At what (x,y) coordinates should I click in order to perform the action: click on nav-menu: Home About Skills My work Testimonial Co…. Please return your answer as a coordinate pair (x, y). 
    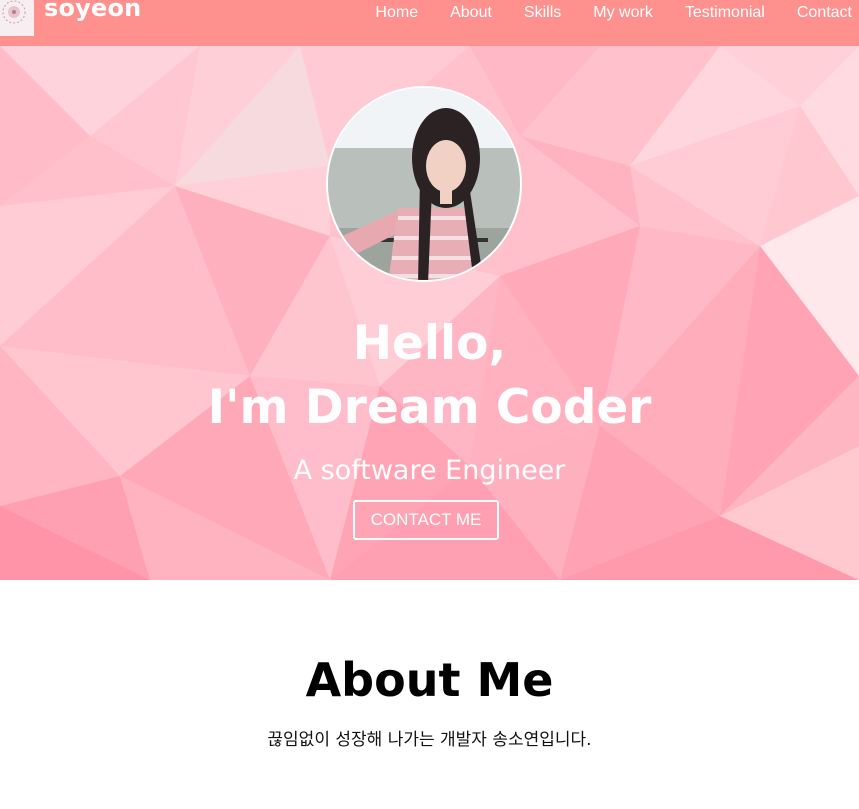
    Looking at the image, I should click on (617, 13).